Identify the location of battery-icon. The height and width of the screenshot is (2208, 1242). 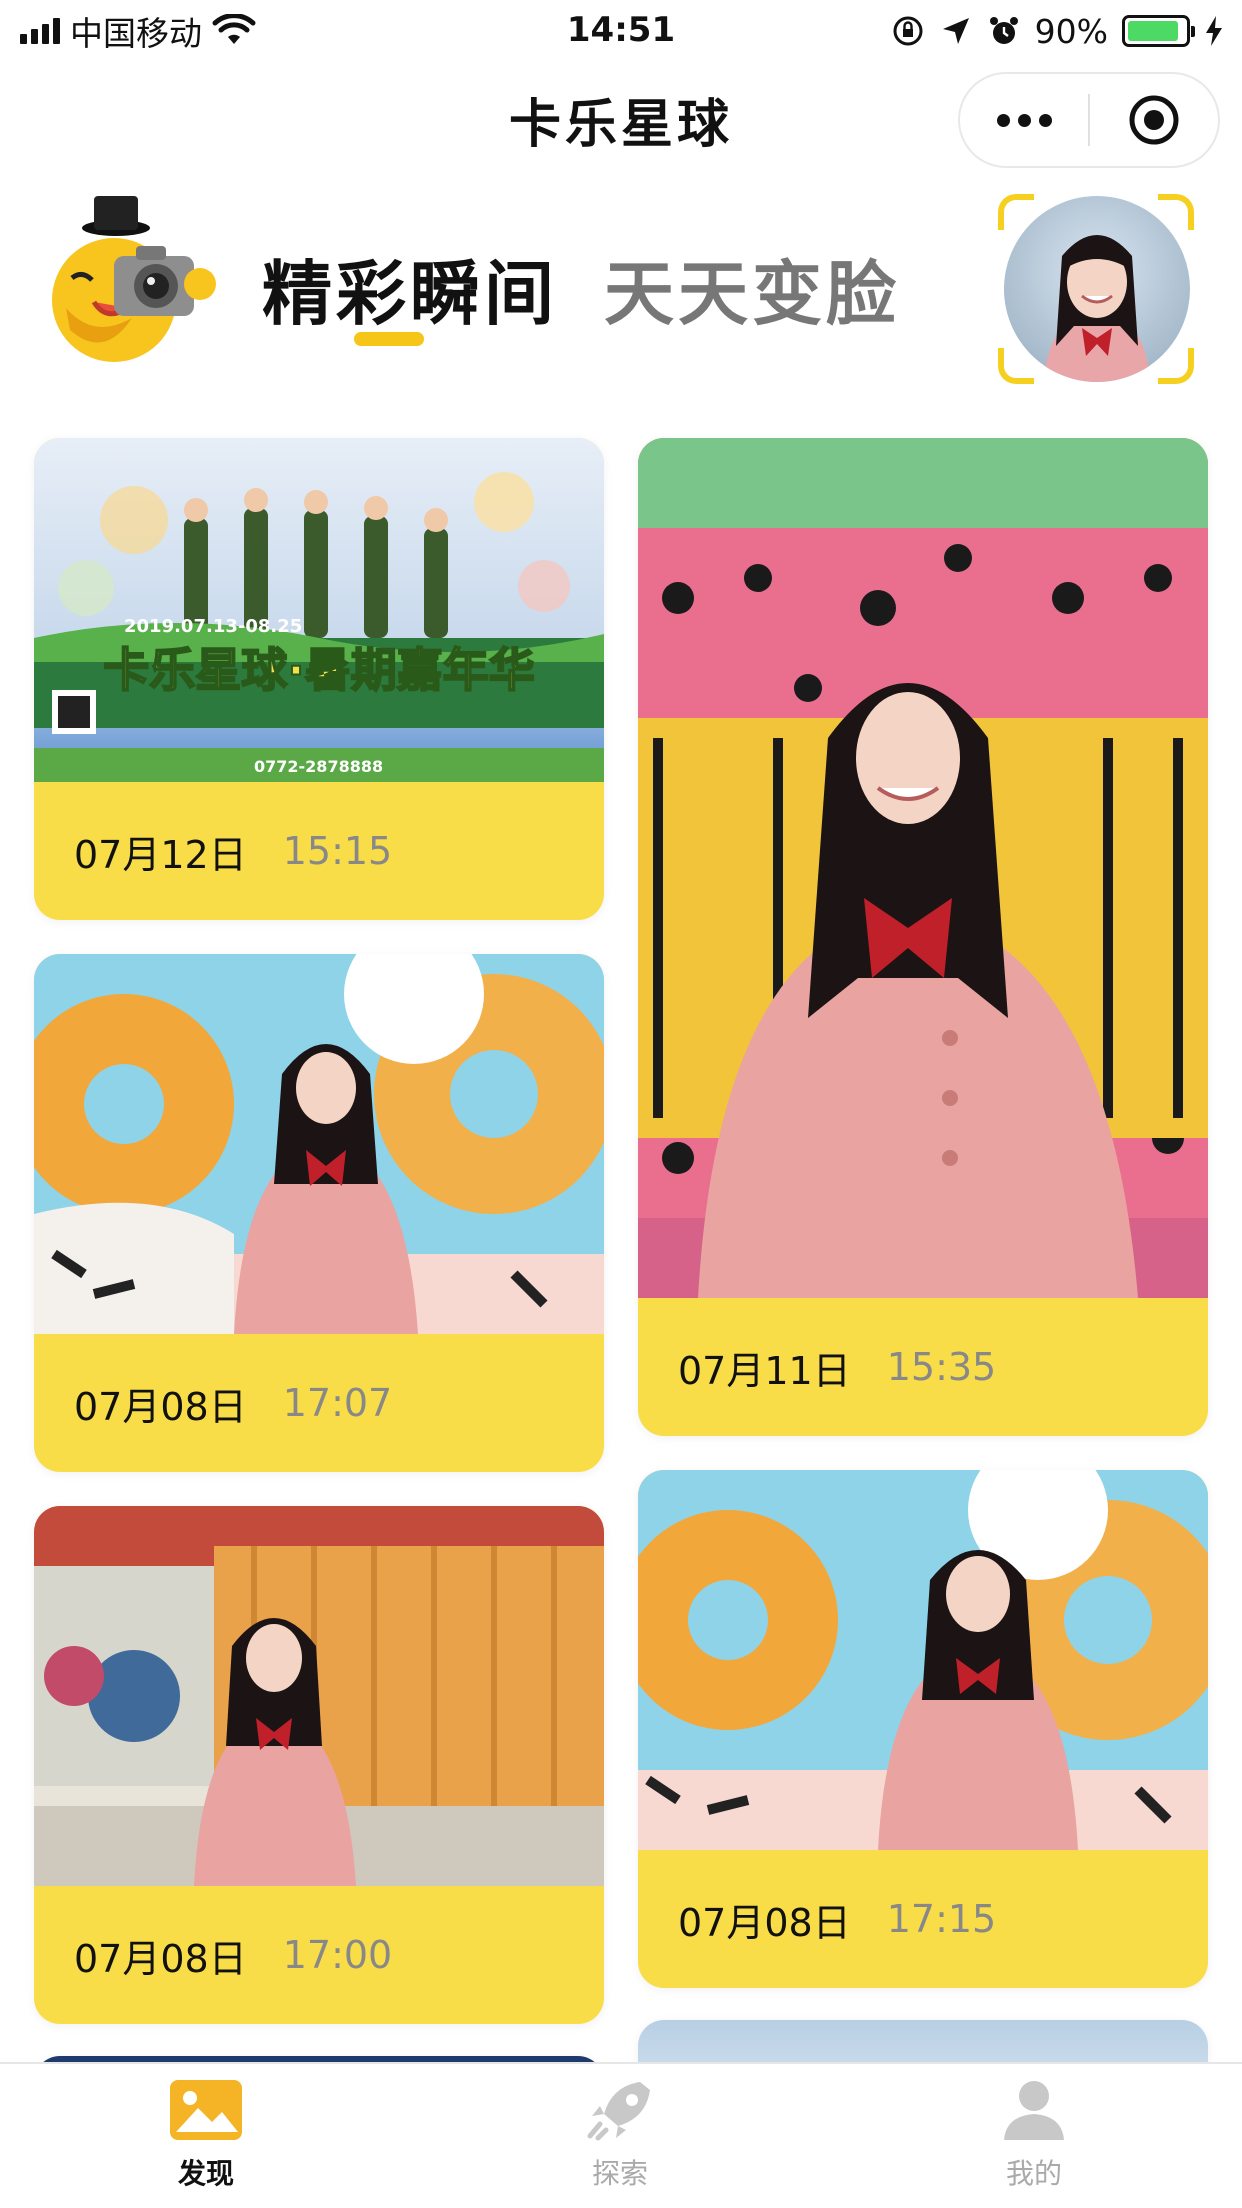
(1158, 31).